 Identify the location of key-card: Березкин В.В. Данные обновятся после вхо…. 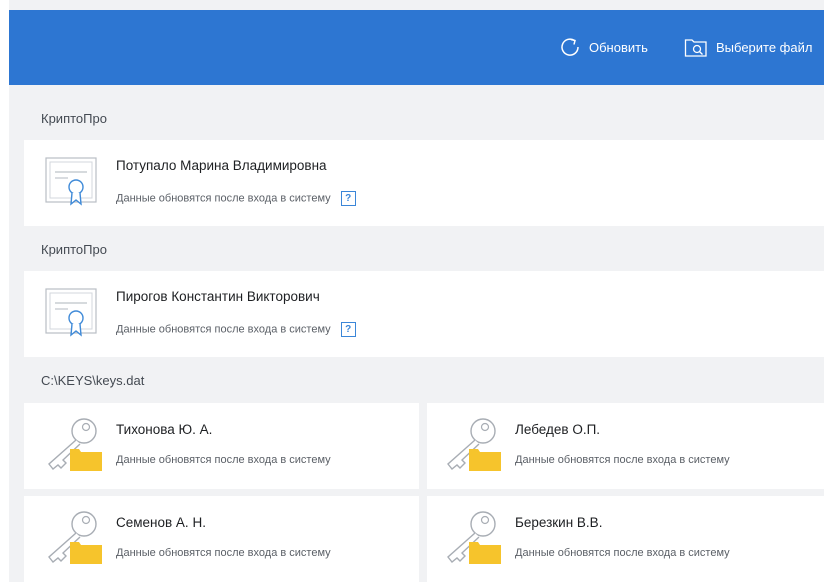
(625, 539).